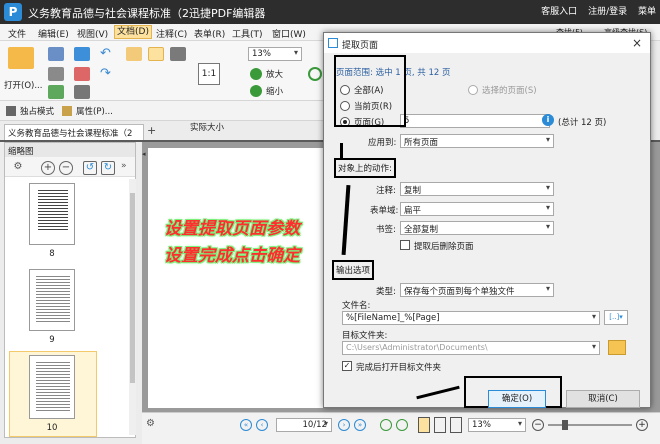 Image resolution: width=660 pixels, height=444 pixels. What do you see at coordinates (509, 90) in the screenshot?
I see `radio-selected-label: 选择的页面(S)` at bounding box center [509, 90].